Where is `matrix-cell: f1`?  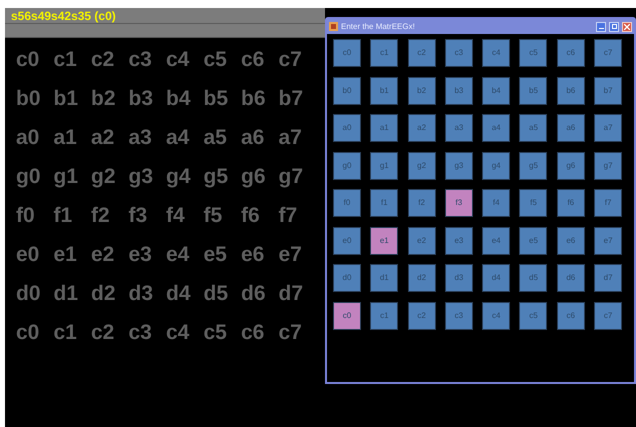
matrix-cell: f1 is located at coordinates (384, 203).